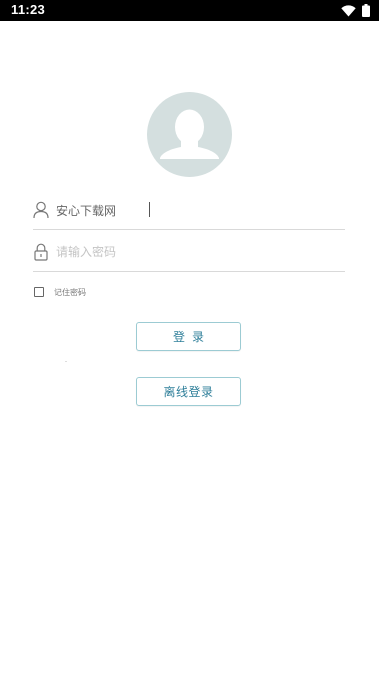 Image resolution: width=379 pixels, height=675 pixels. What do you see at coordinates (28, 9) in the screenshot?
I see `status-time: 11:23` at bounding box center [28, 9].